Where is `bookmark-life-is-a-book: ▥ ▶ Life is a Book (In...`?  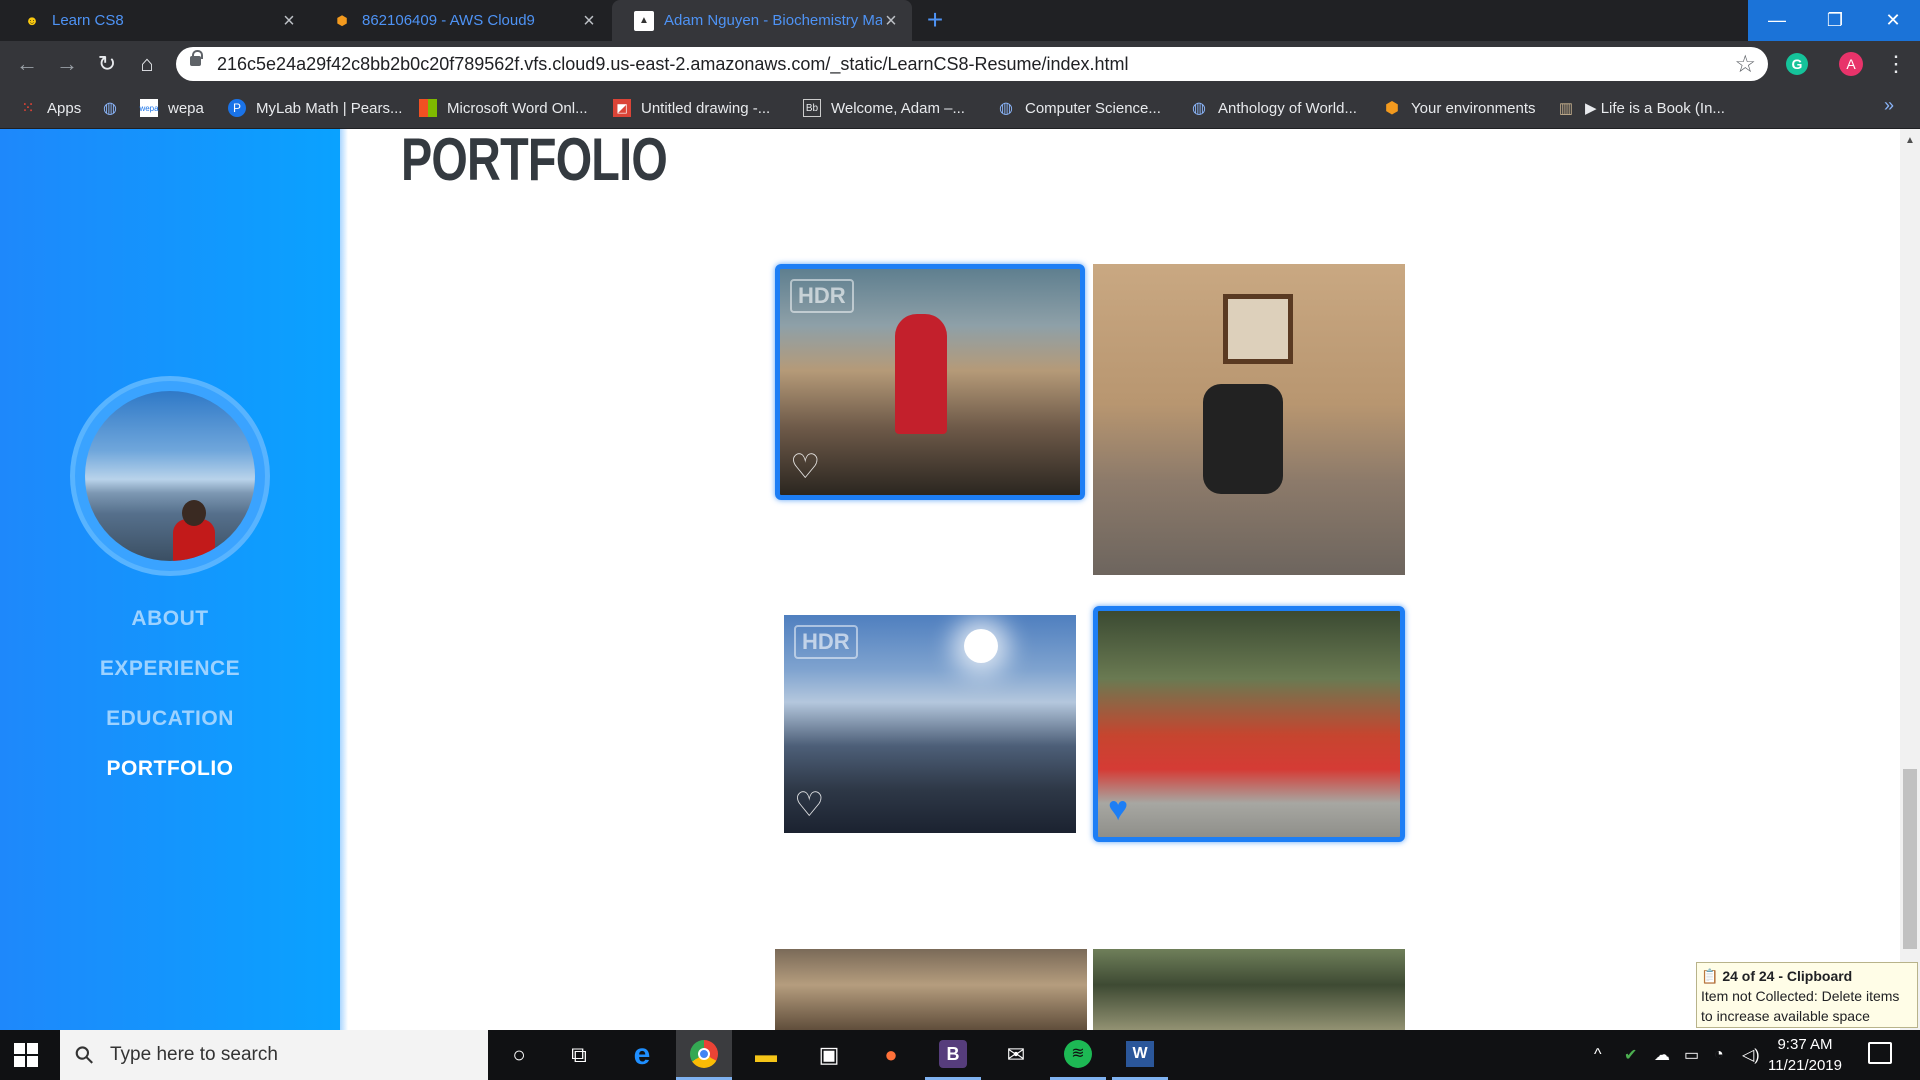 bookmark-life-is-a-book: ▥ ▶ Life is a Book (In... is located at coordinates (1641, 108).